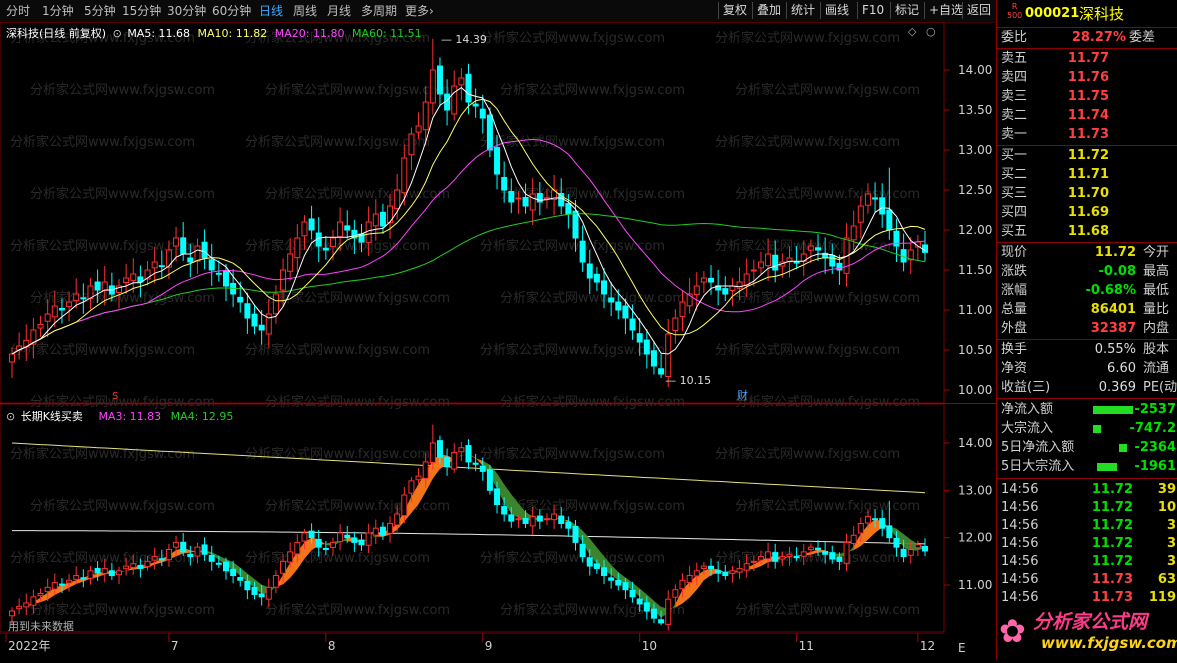 The width and height of the screenshot is (1177, 663). I want to click on settings-icon: ⊙, so click(10, 416).